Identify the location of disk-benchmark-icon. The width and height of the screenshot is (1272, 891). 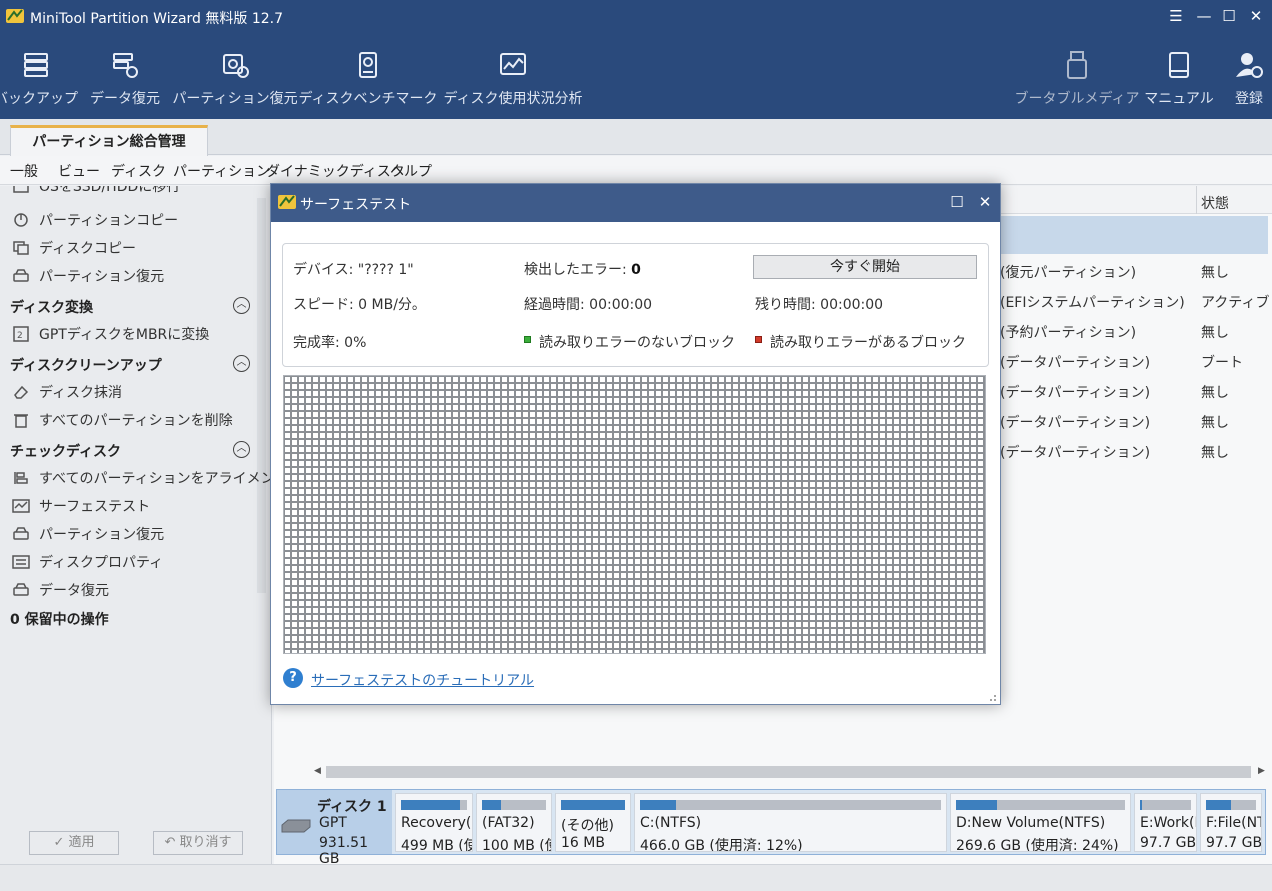
(368, 65).